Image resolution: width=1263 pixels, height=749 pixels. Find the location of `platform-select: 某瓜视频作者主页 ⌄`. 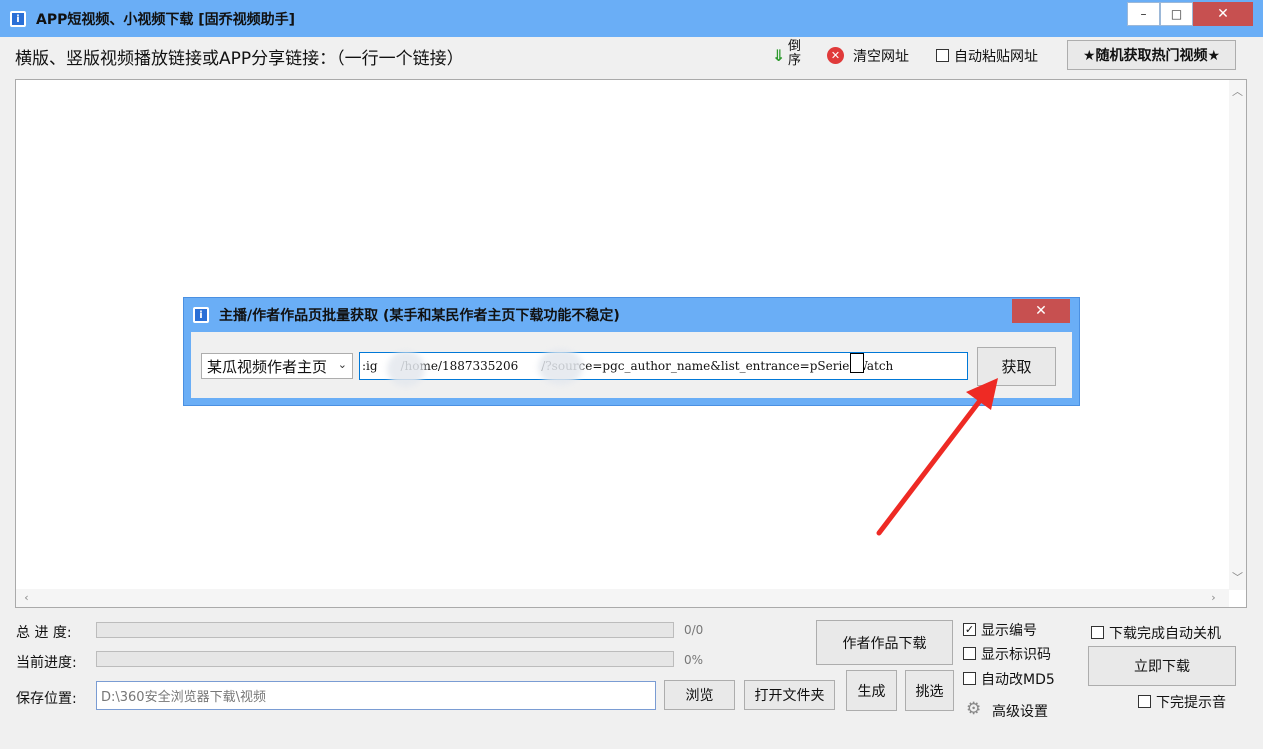

platform-select: 某瓜视频作者主页 ⌄ is located at coordinates (277, 366).